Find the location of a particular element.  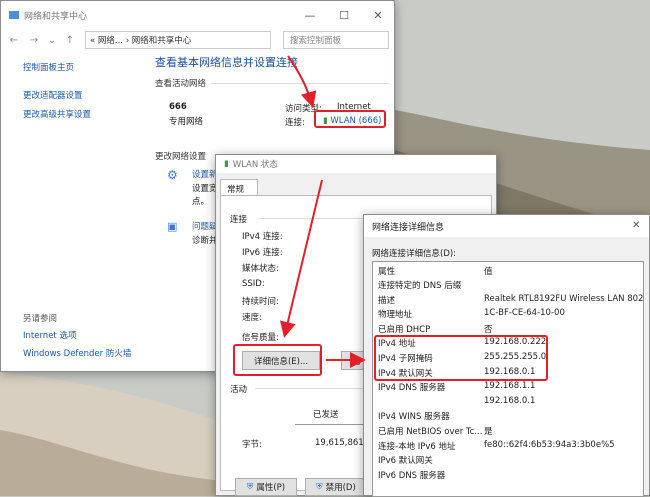

disable-button: ⛨ 禁用(D) is located at coordinates (336, 487).